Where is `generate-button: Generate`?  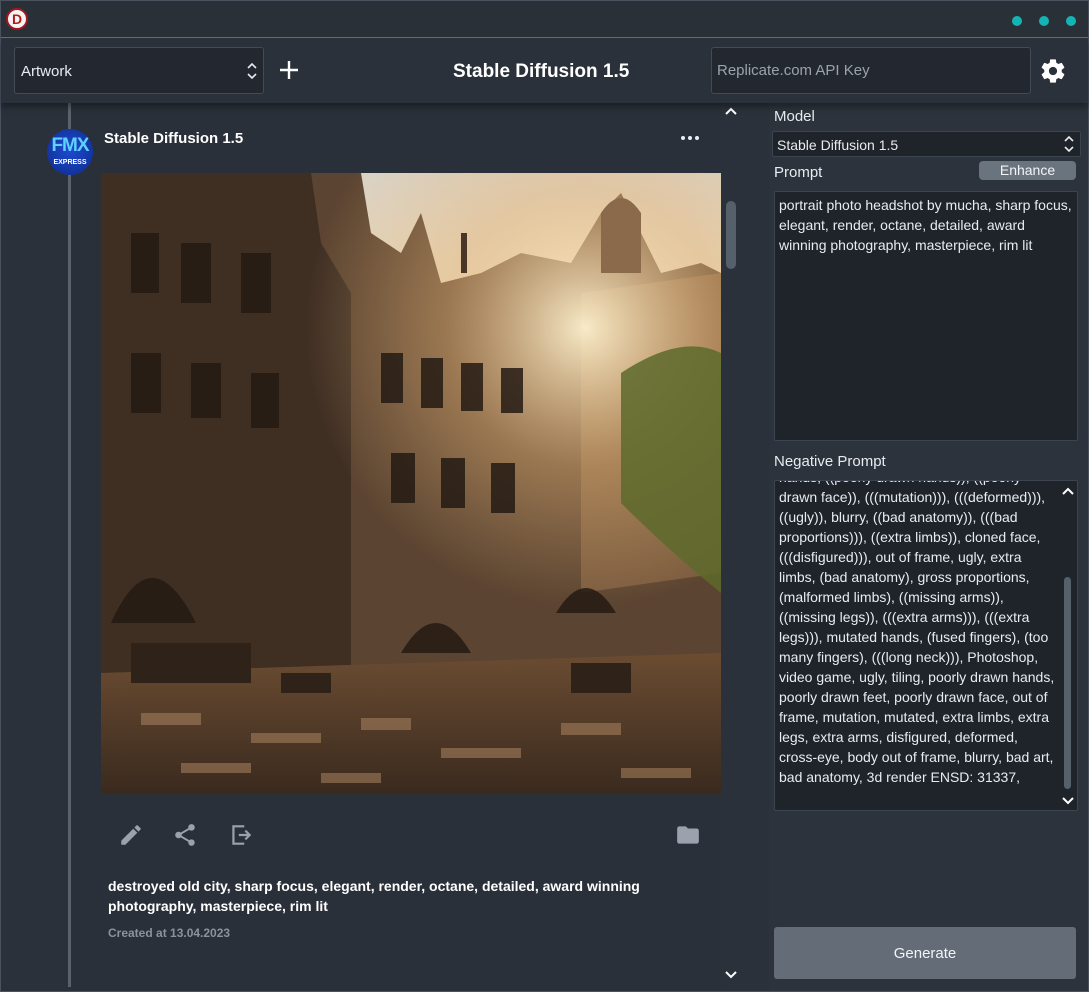 generate-button: Generate is located at coordinates (925, 953).